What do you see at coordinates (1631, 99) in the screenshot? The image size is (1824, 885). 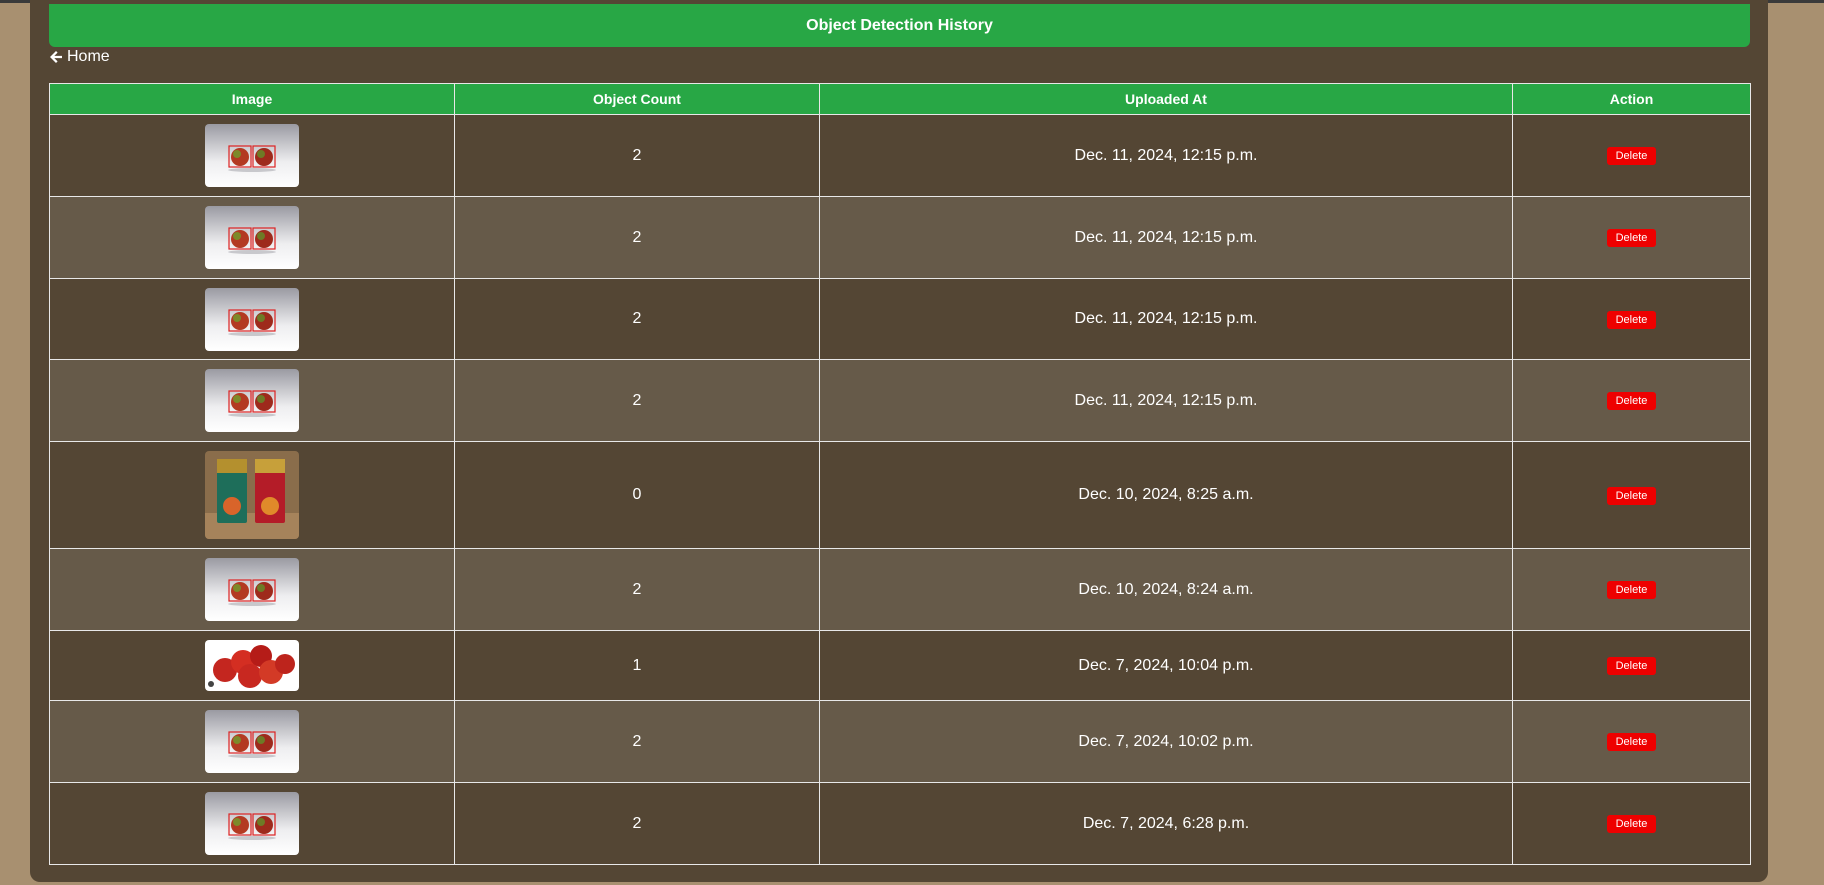 I see `column-header-action: Action` at bounding box center [1631, 99].